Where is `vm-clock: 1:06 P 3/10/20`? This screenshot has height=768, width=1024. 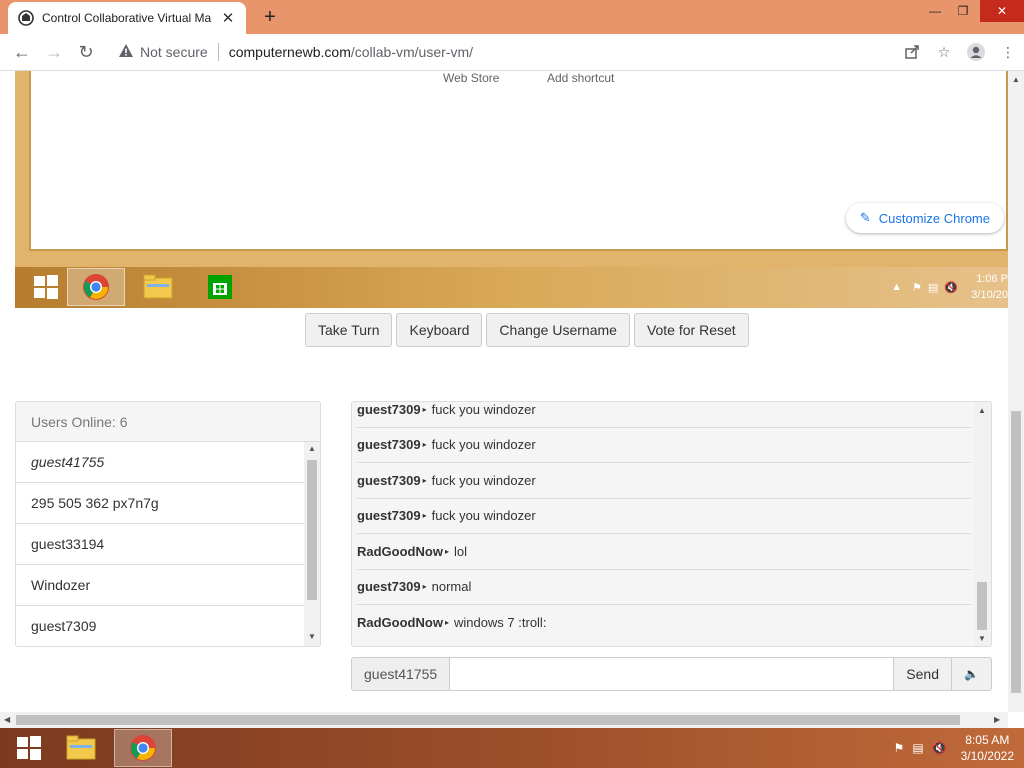
vm-clock: 1:06 P 3/10/20 is located at coordinates (988, 287).